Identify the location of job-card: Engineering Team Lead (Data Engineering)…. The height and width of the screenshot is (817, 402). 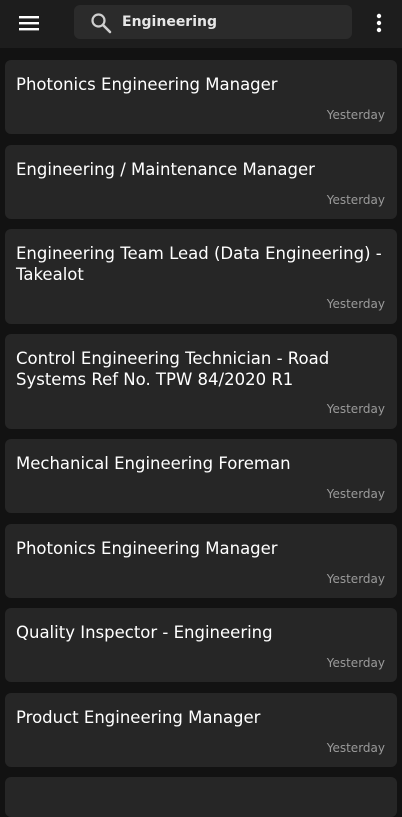
(201, 276).